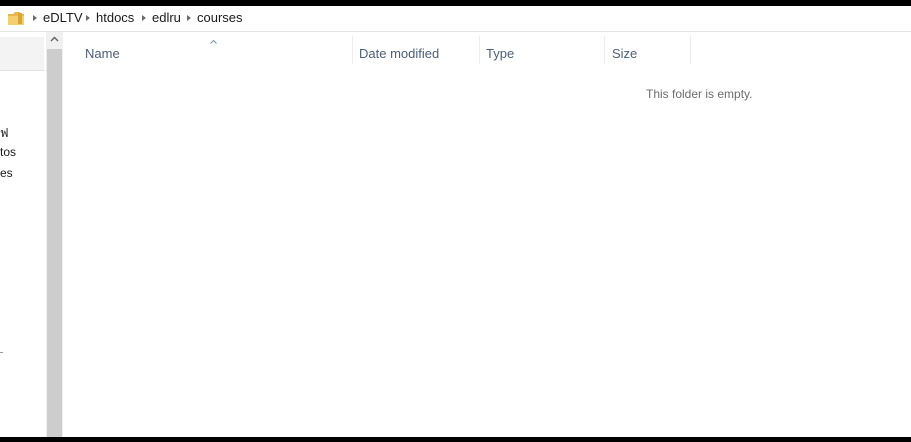 The image size is (911, 442). What do you see at coordinates (22, 54) in the screenshot?
I see `nav-pane-header` at bounding box center [22, 54].